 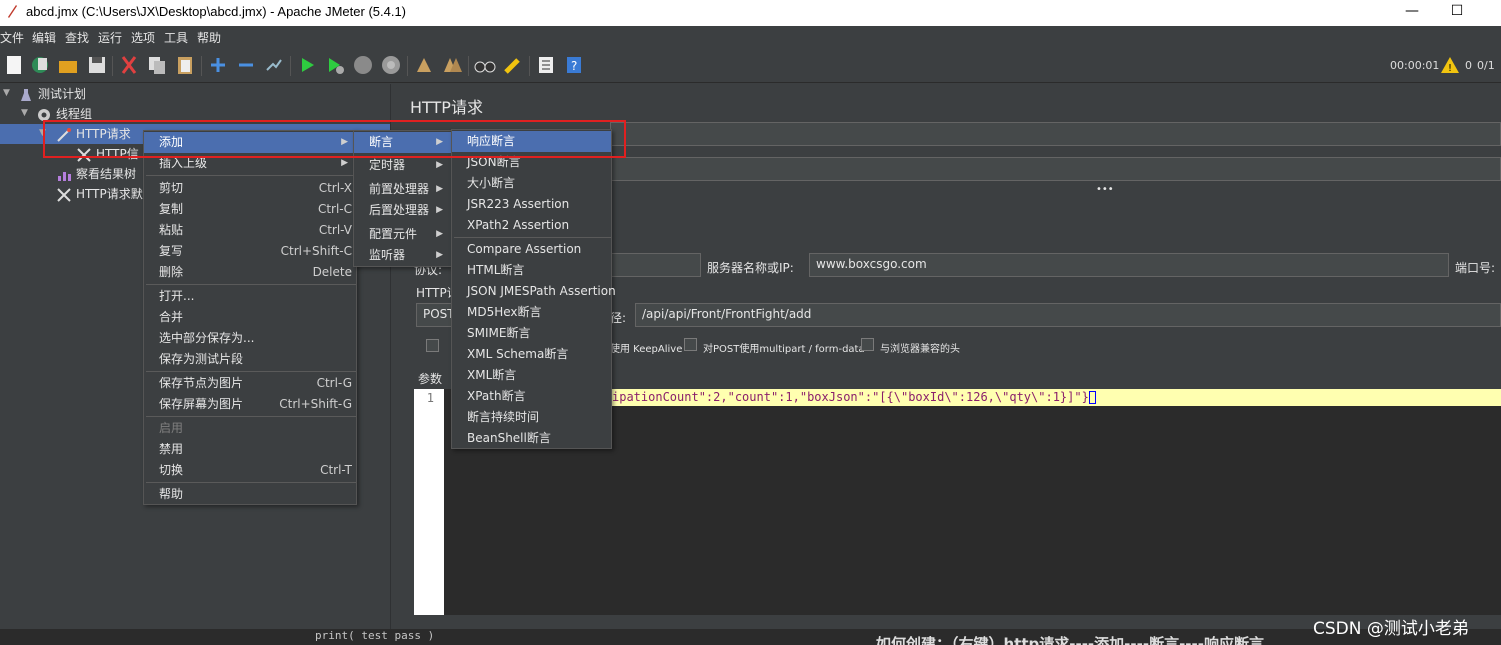 I want to click on menu-options: 选项, so click(x=143, y=37).